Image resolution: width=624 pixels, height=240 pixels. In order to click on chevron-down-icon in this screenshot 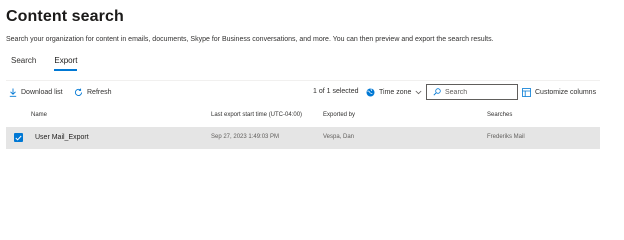, I will do `click(418, 92)`.